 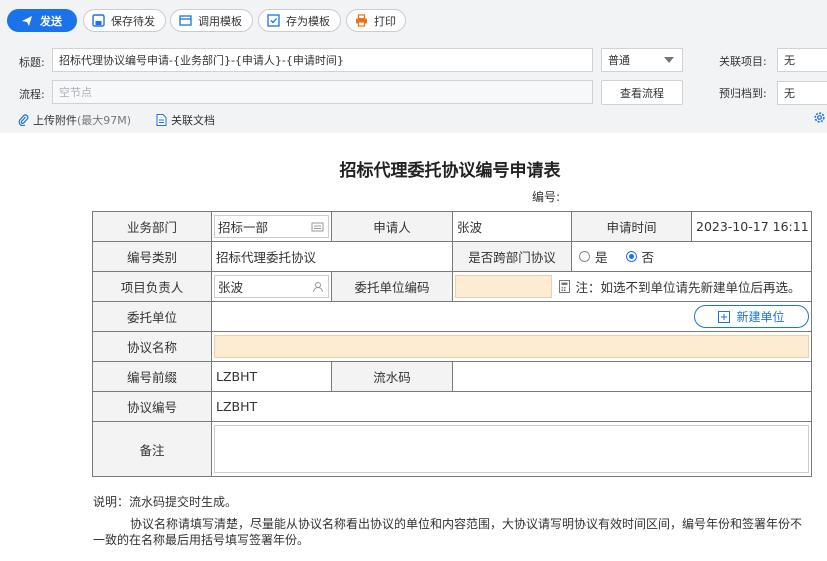 What do you see at coordinates (669, 60) in the screenshot?
I see `chevron-down-icon` at bounding box center [669, 60].